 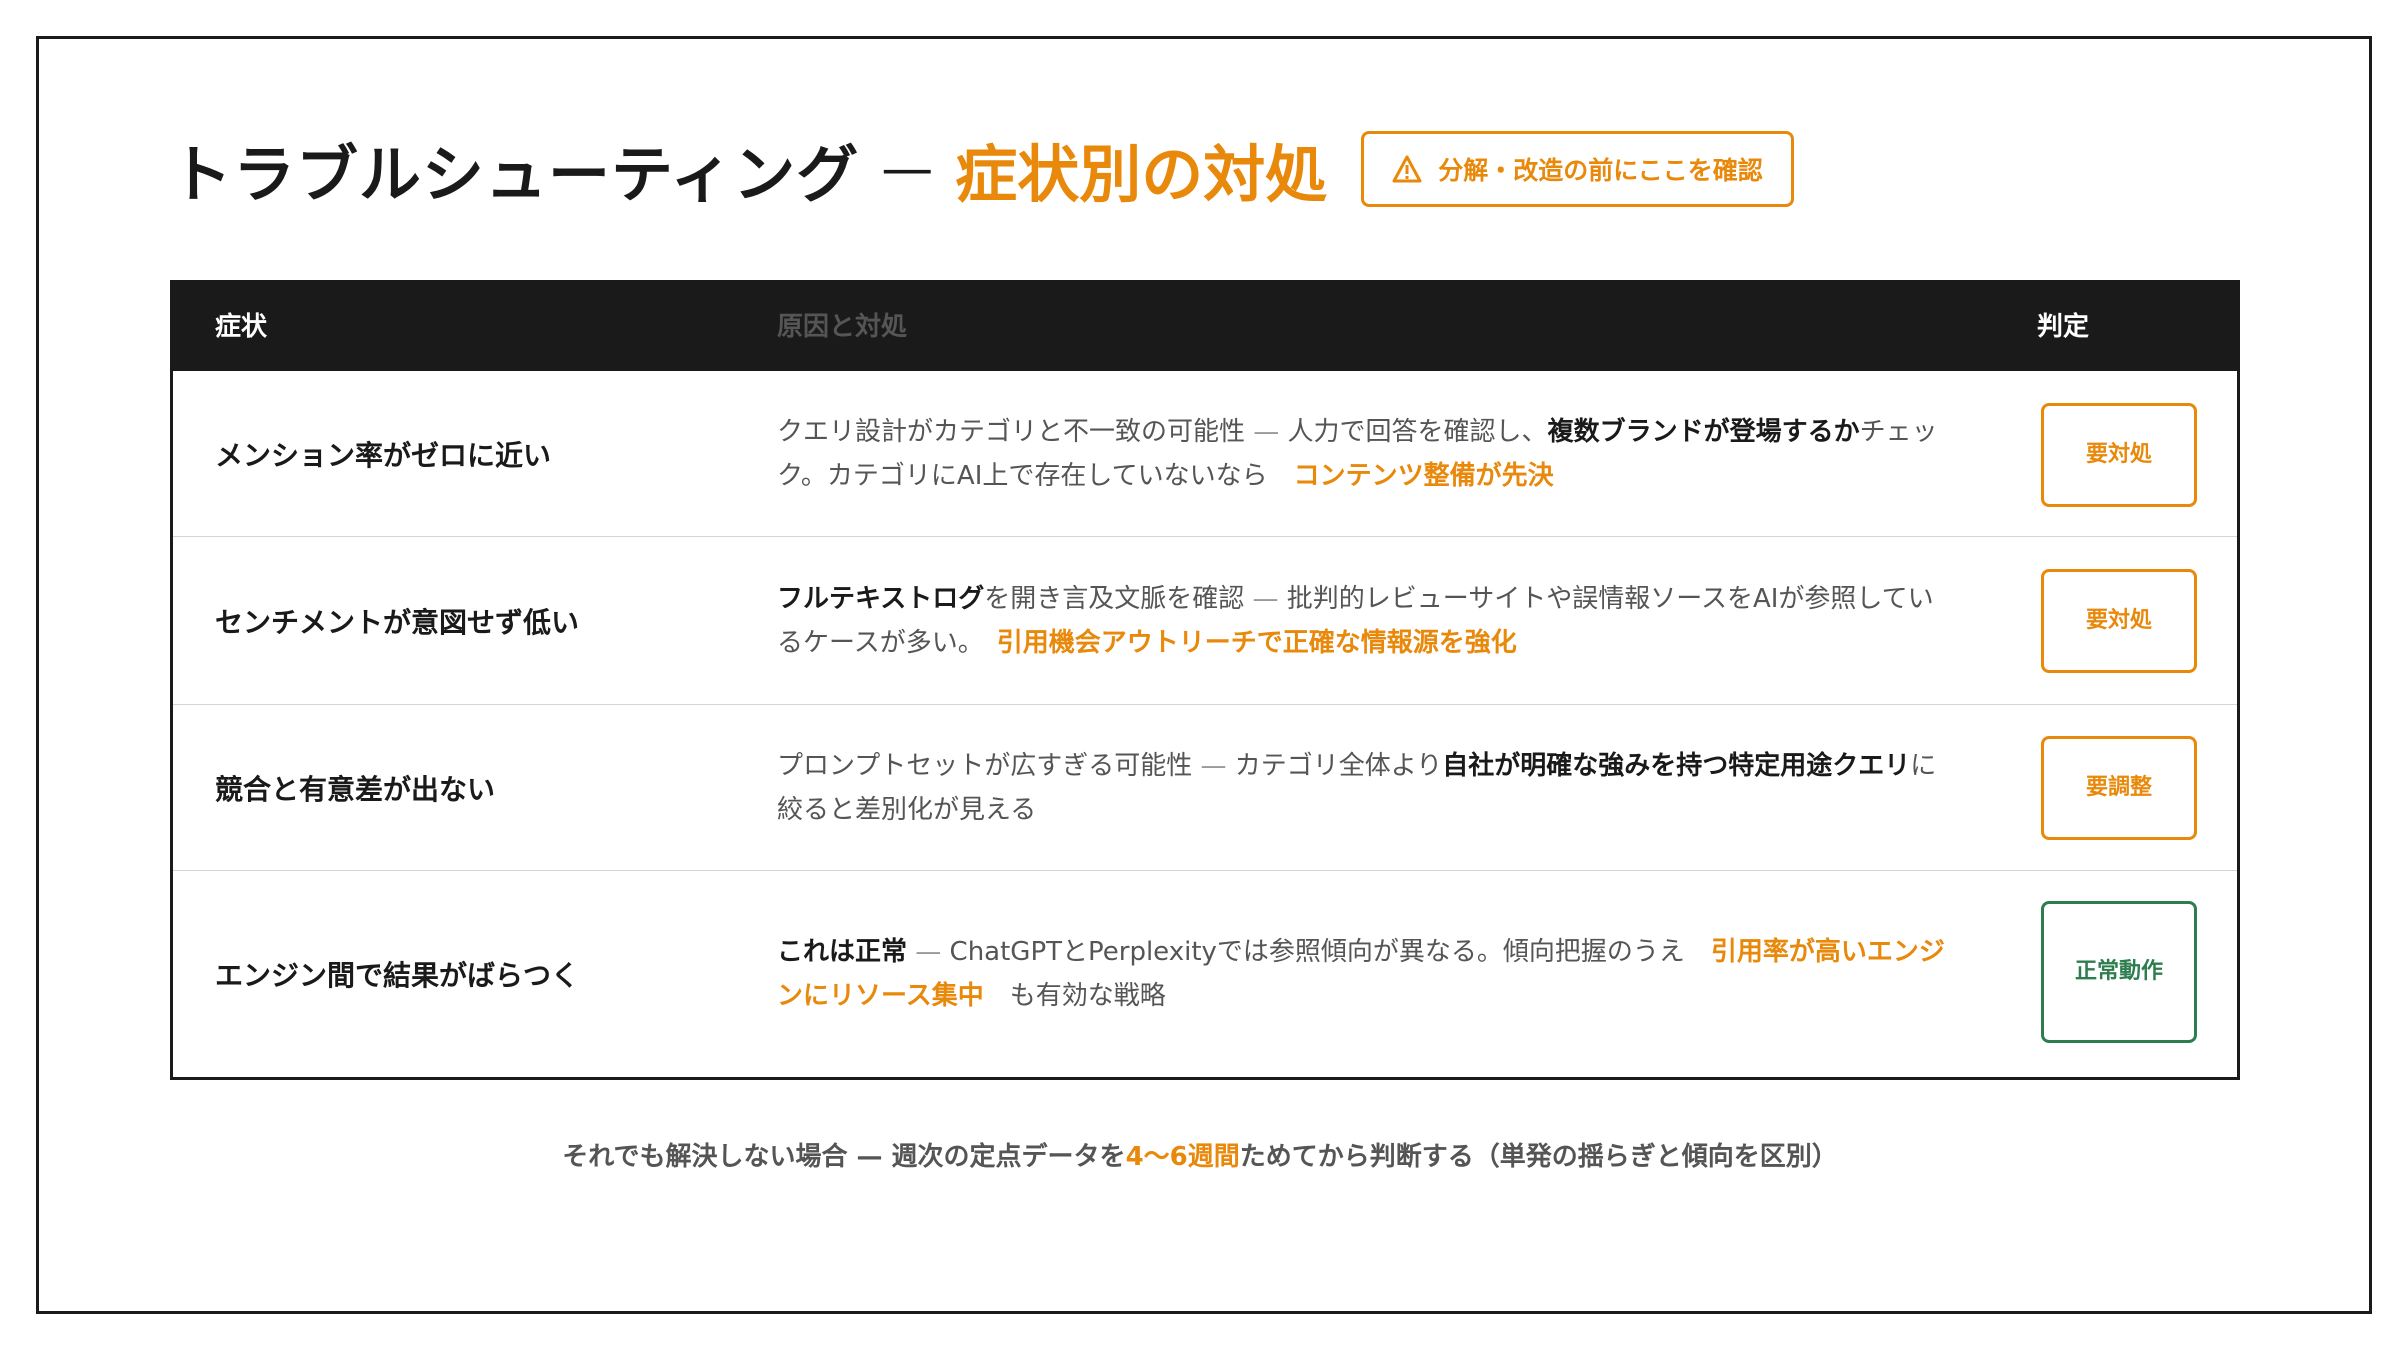 I want to click on verdict-badge: 要調整, so click(x=2119, y=788).